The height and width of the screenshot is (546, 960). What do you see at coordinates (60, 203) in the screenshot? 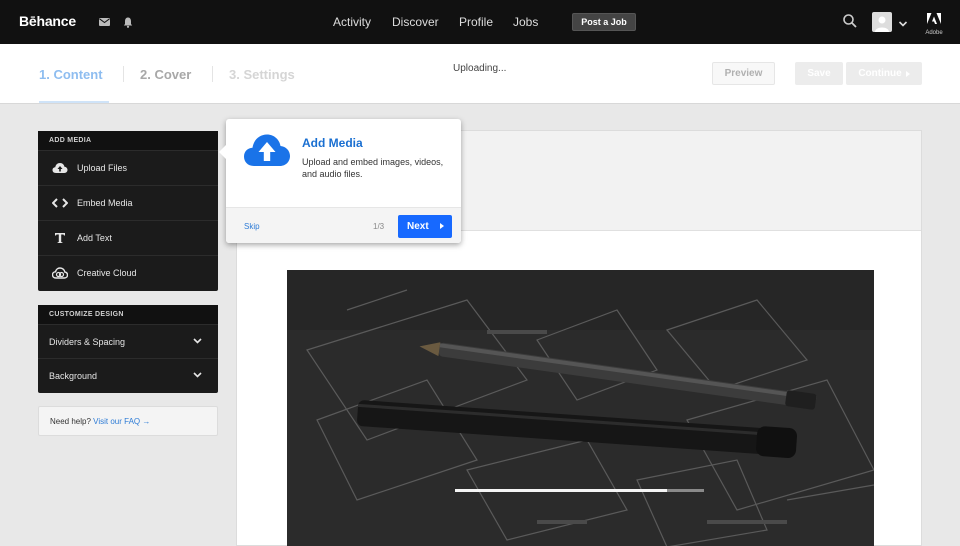
I see `code-icon` at bounding box center [60, 203].